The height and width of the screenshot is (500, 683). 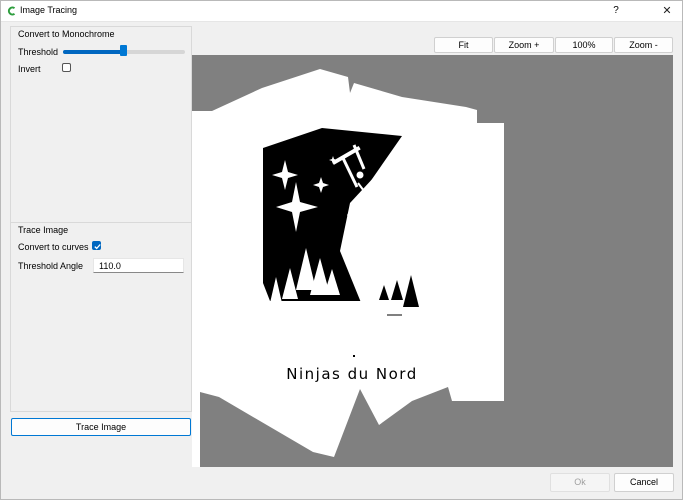 What do you see at coordinates (138, 265) in the screenshot?
I see `threshold-angle-input: 110.0` at bounding box center [138, 265].